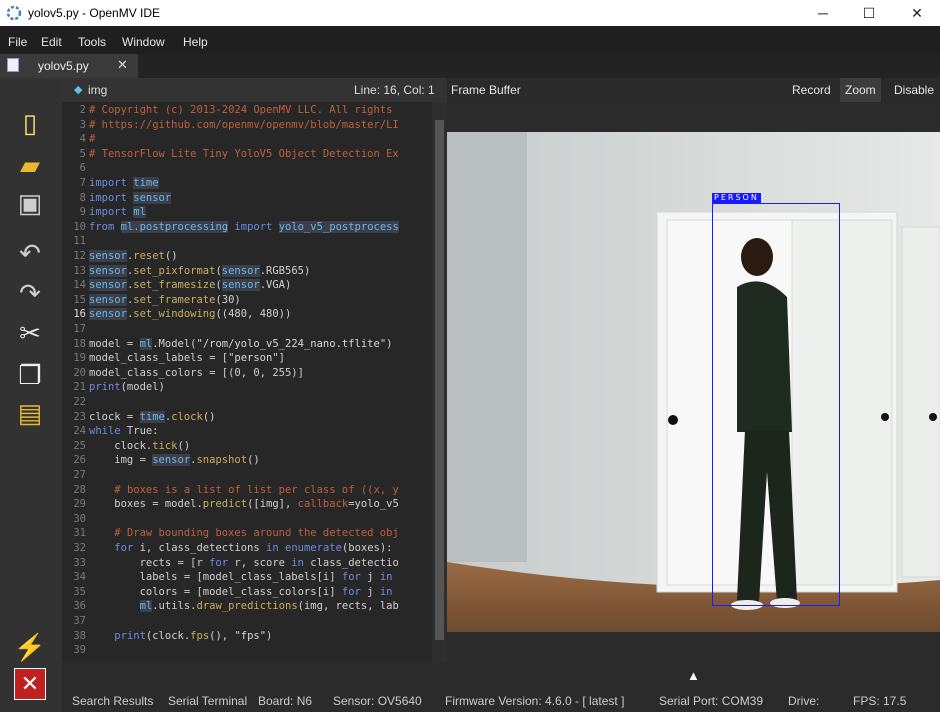 The height and width of the screenshot is (712, 940). Describe the element at coordinates (92, 42) in the screenshot. I see `menu-tools: Tools` at that location.